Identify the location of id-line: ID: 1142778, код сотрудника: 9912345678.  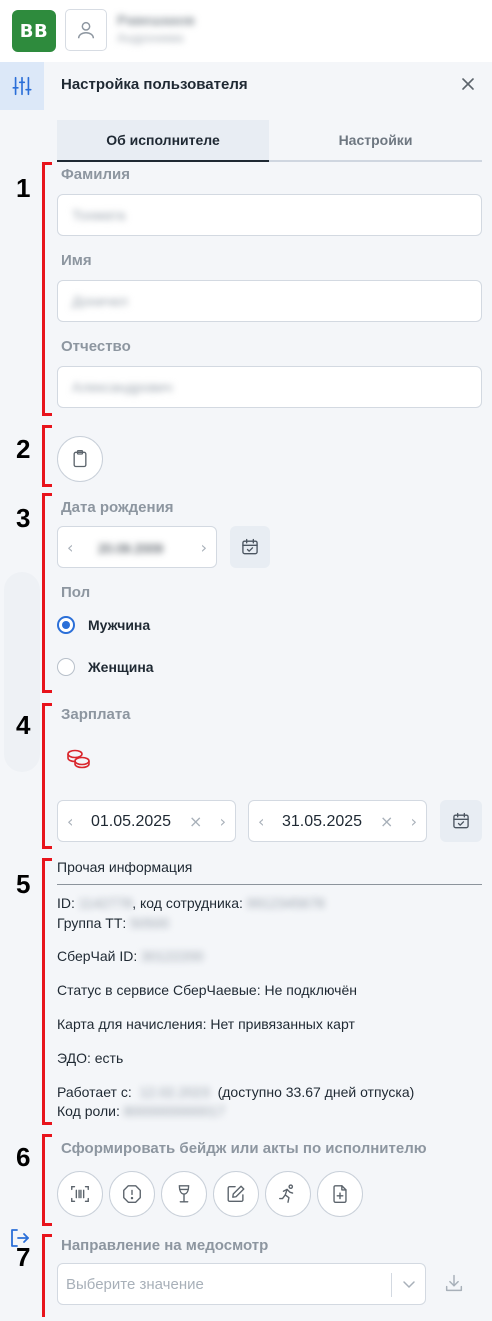
(191, 903).